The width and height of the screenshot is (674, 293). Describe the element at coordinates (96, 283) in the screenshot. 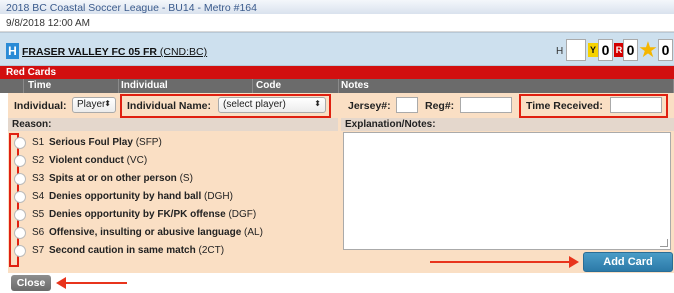

I see `annotation-arrow-left` at that location.